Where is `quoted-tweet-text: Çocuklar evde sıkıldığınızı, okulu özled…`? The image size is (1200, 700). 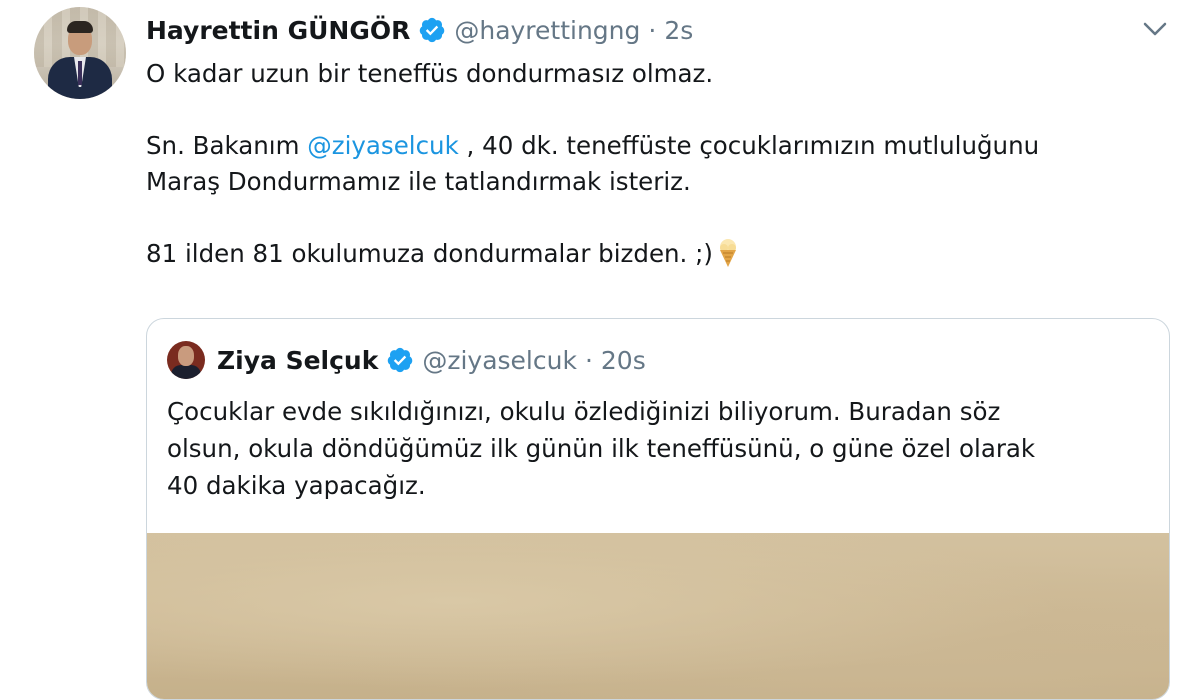
quoted-tweet-text: Çocuklar evde sıkıldığınızı, okulu özled… is located at coordinates (662, 448).